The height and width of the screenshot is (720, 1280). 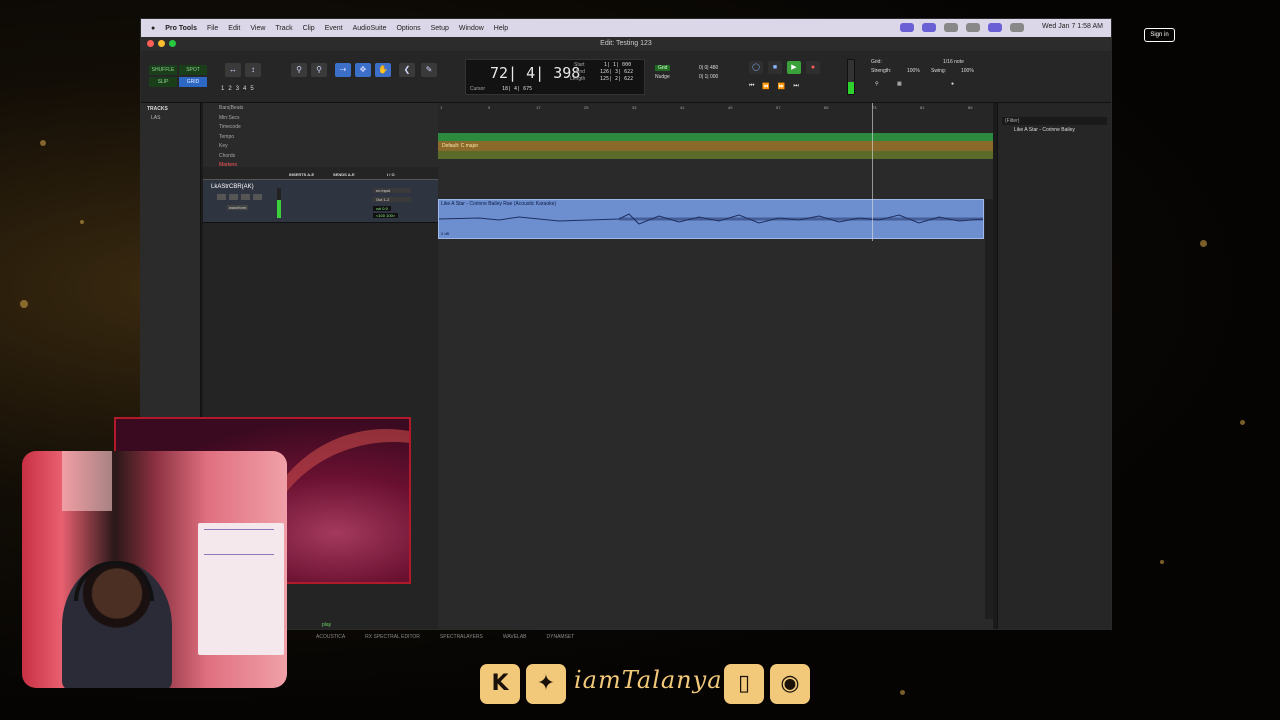 I want to click on menu-track: Track, so click(x=283, y=28).